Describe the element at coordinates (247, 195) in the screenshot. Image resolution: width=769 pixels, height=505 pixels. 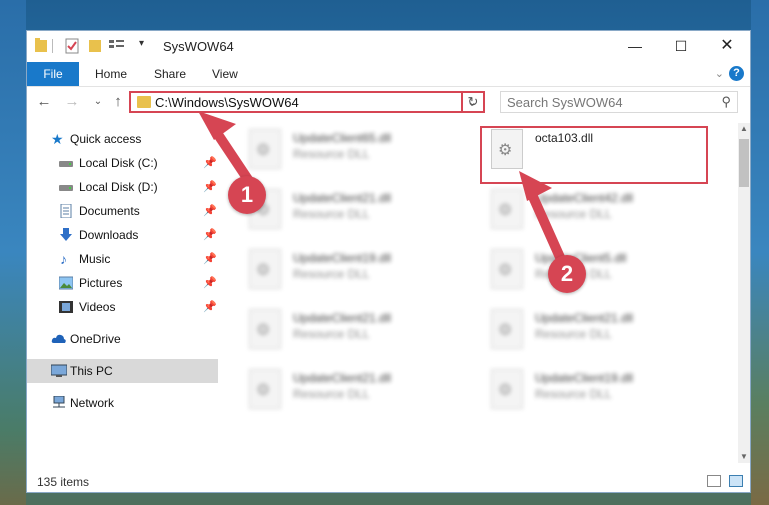
I see `step-1-badge: 1` at that location.